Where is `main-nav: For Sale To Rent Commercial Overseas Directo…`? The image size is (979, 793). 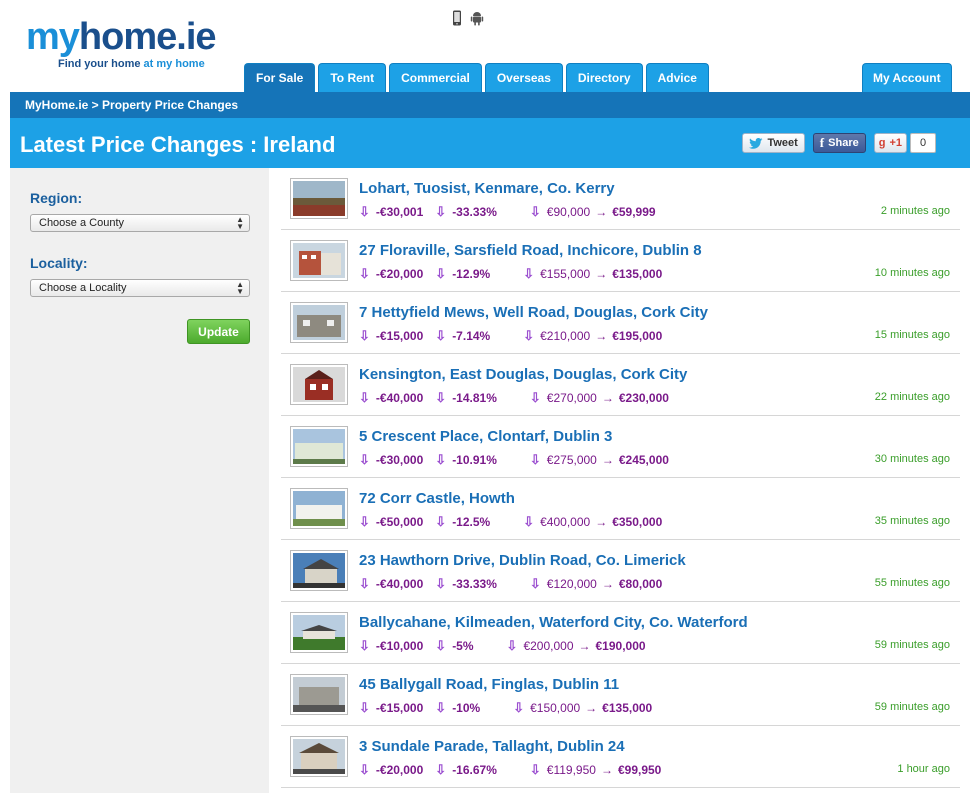 main-nav: For Sale To Rent Commercial Overseas Directo… is located at coordinates (476, 77).